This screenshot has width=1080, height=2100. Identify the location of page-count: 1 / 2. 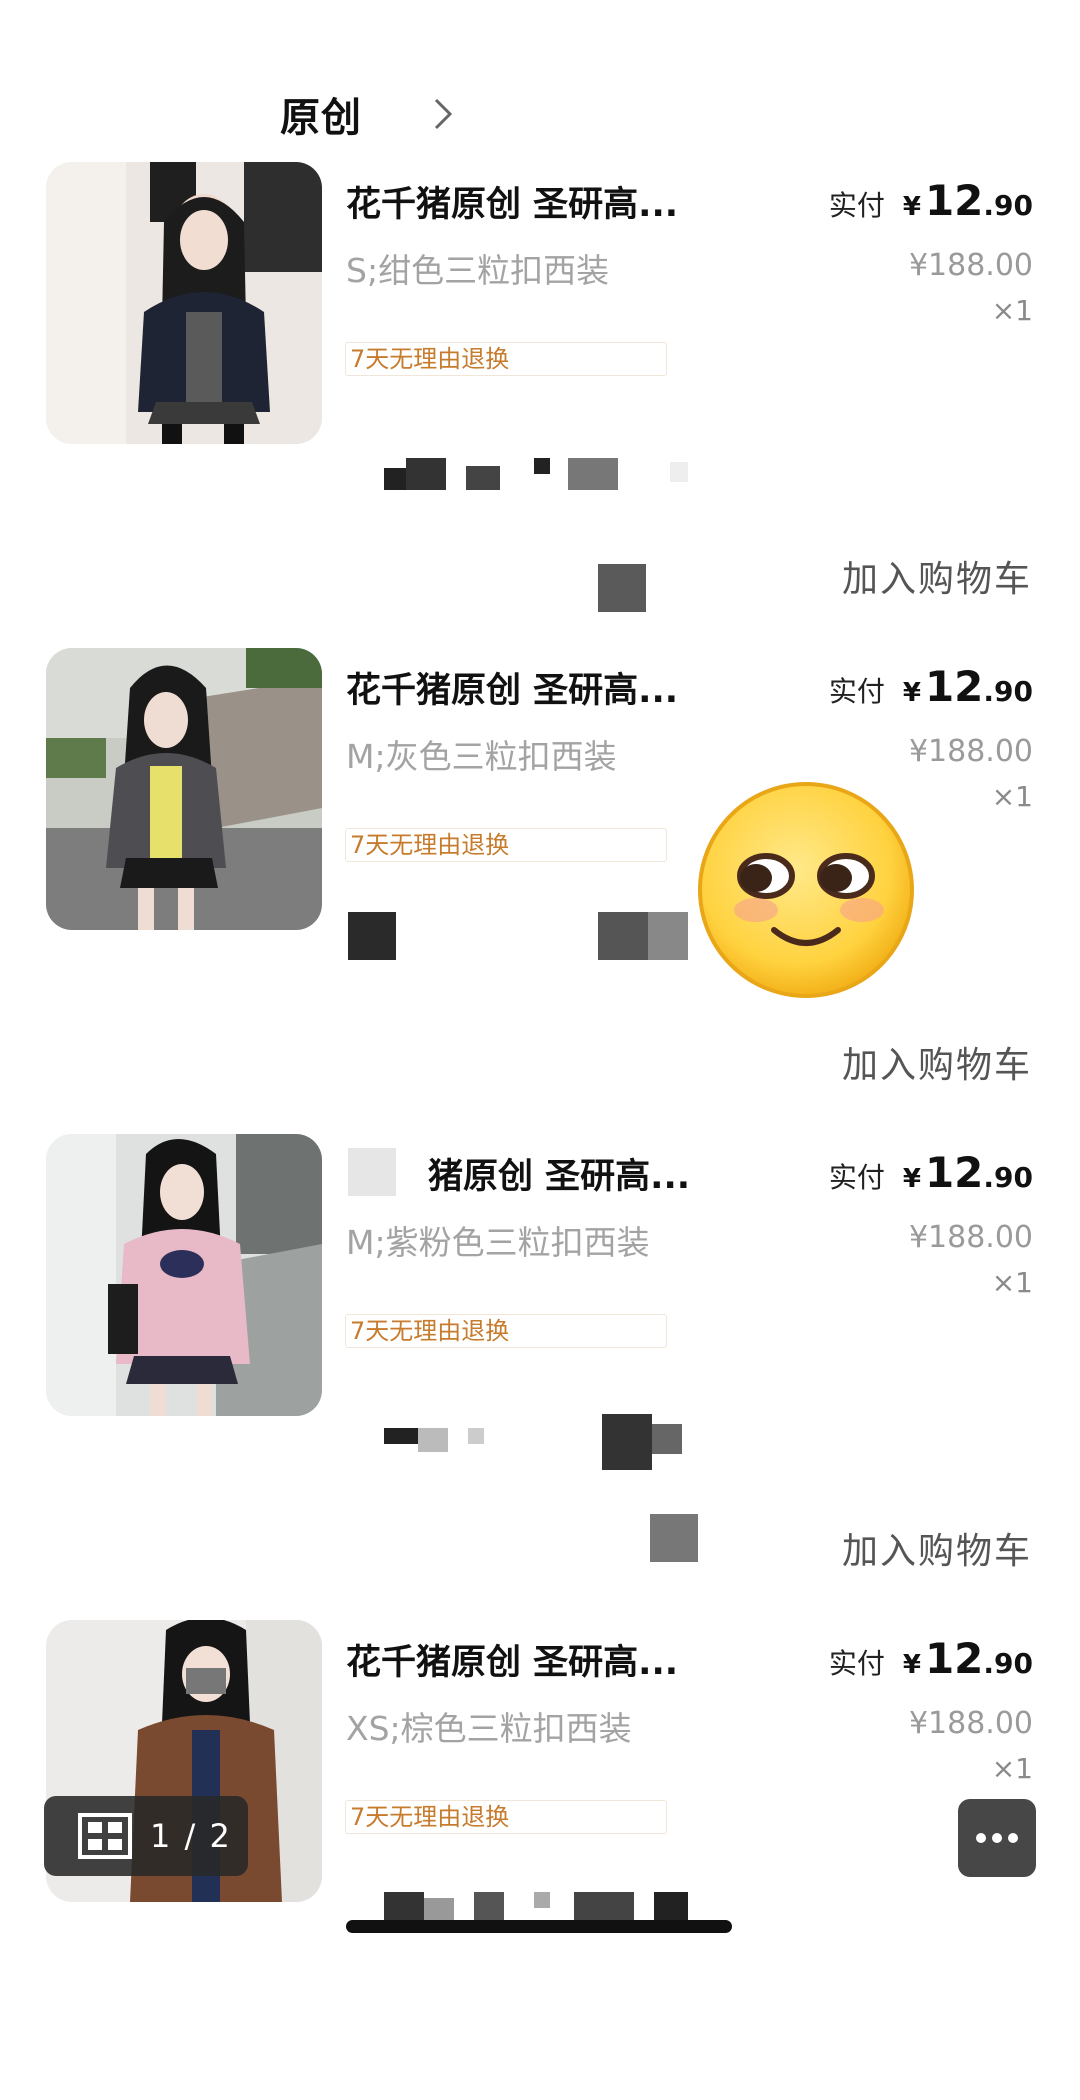
(191, 1836).